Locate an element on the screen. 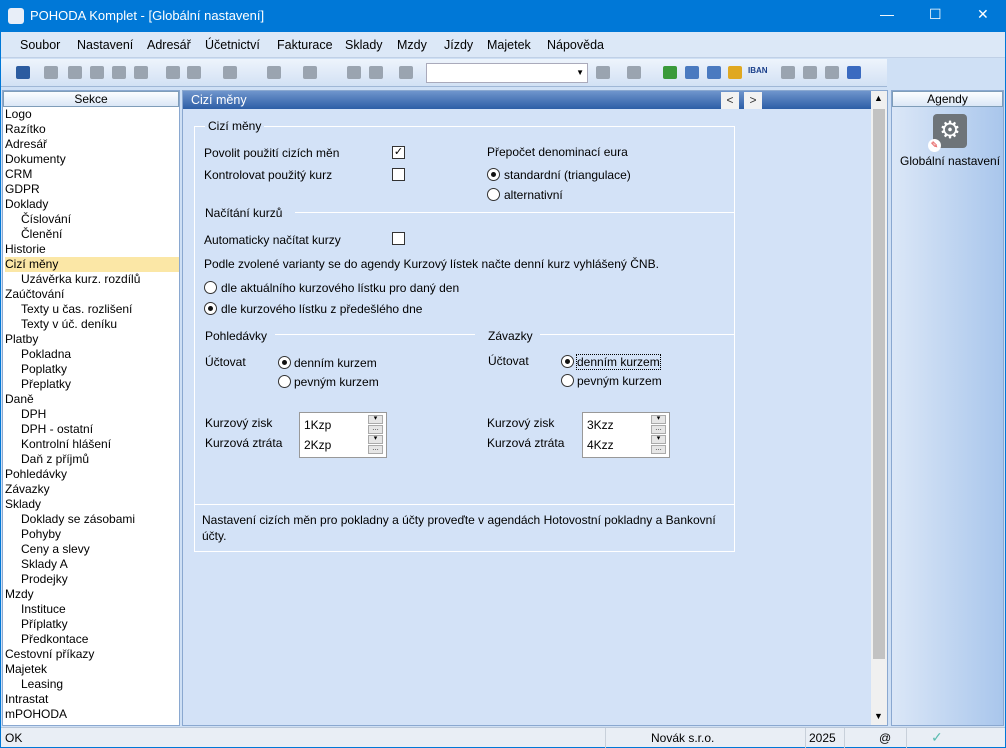 The width and height of the screenshot is (1006, 748). sidebar-item: Poplatky is located at coordinates (92, 369).